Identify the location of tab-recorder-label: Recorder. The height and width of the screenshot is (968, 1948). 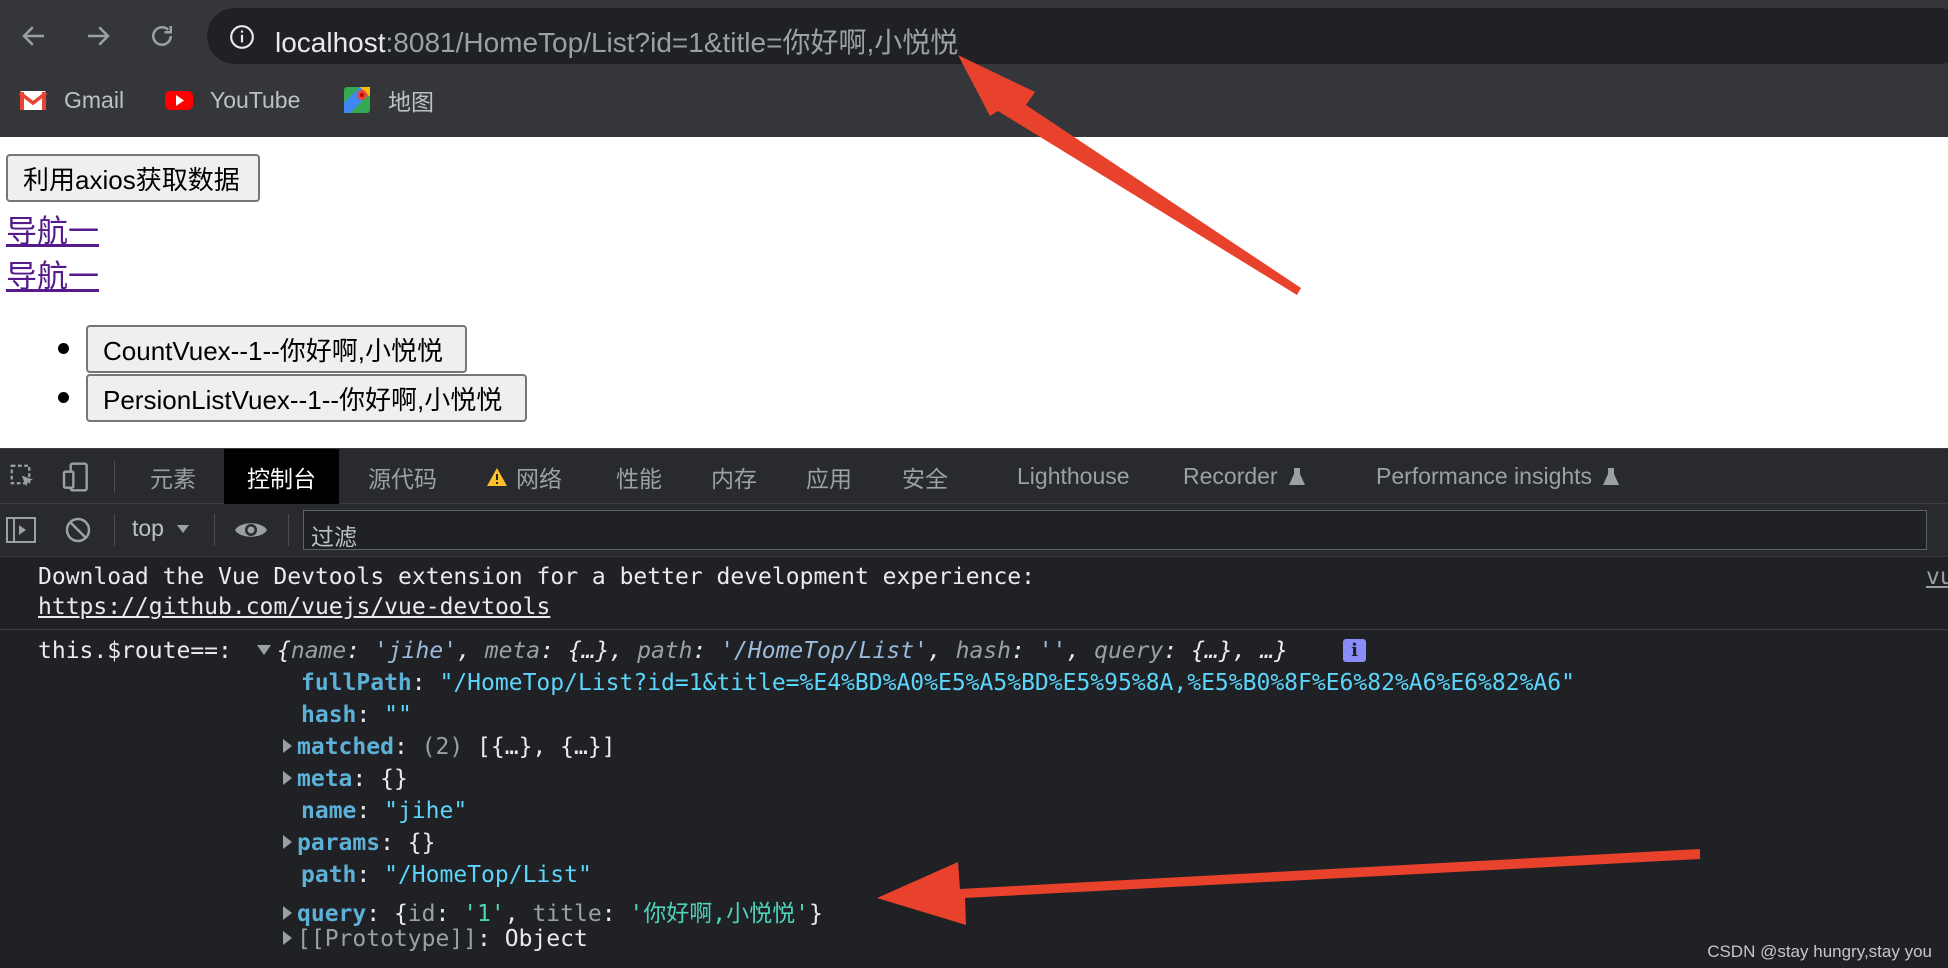
(1230, 476).